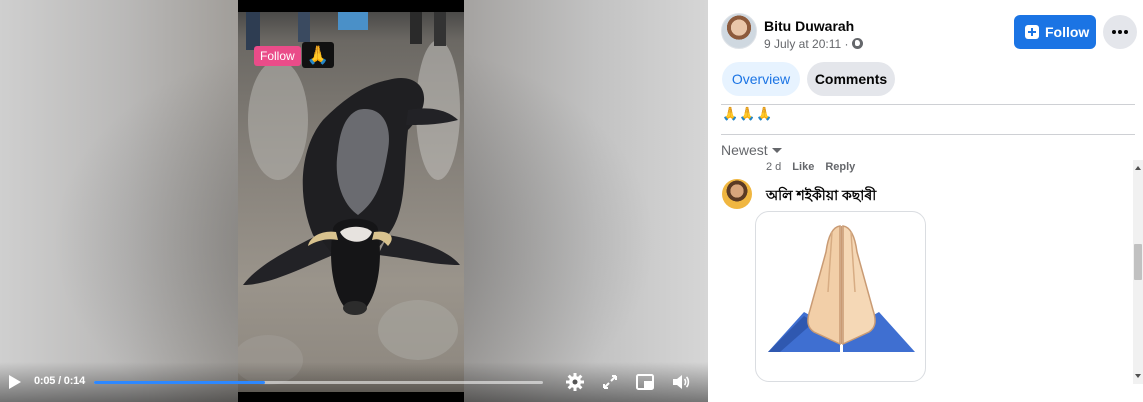 This screenshot has height=402, width=1143. I want to click on picture-in-picture-icon, so click(645, 382).